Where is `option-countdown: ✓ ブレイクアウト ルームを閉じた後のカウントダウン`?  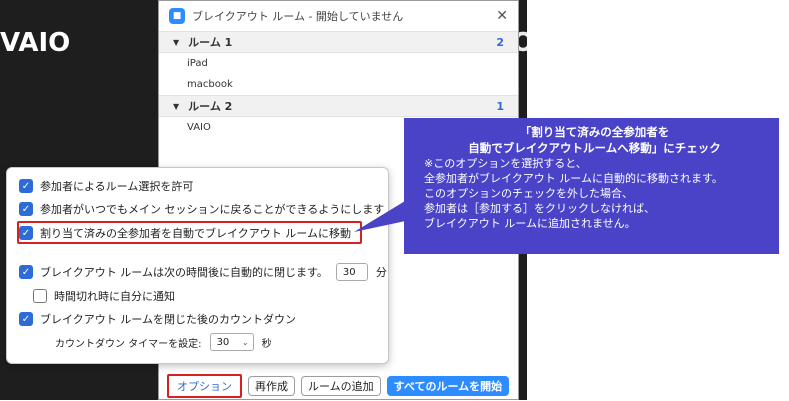
option-countdown: ✓ ブレイクアウト ルームを閉じた後のカウントダウン is located at coordinates (157, 319).